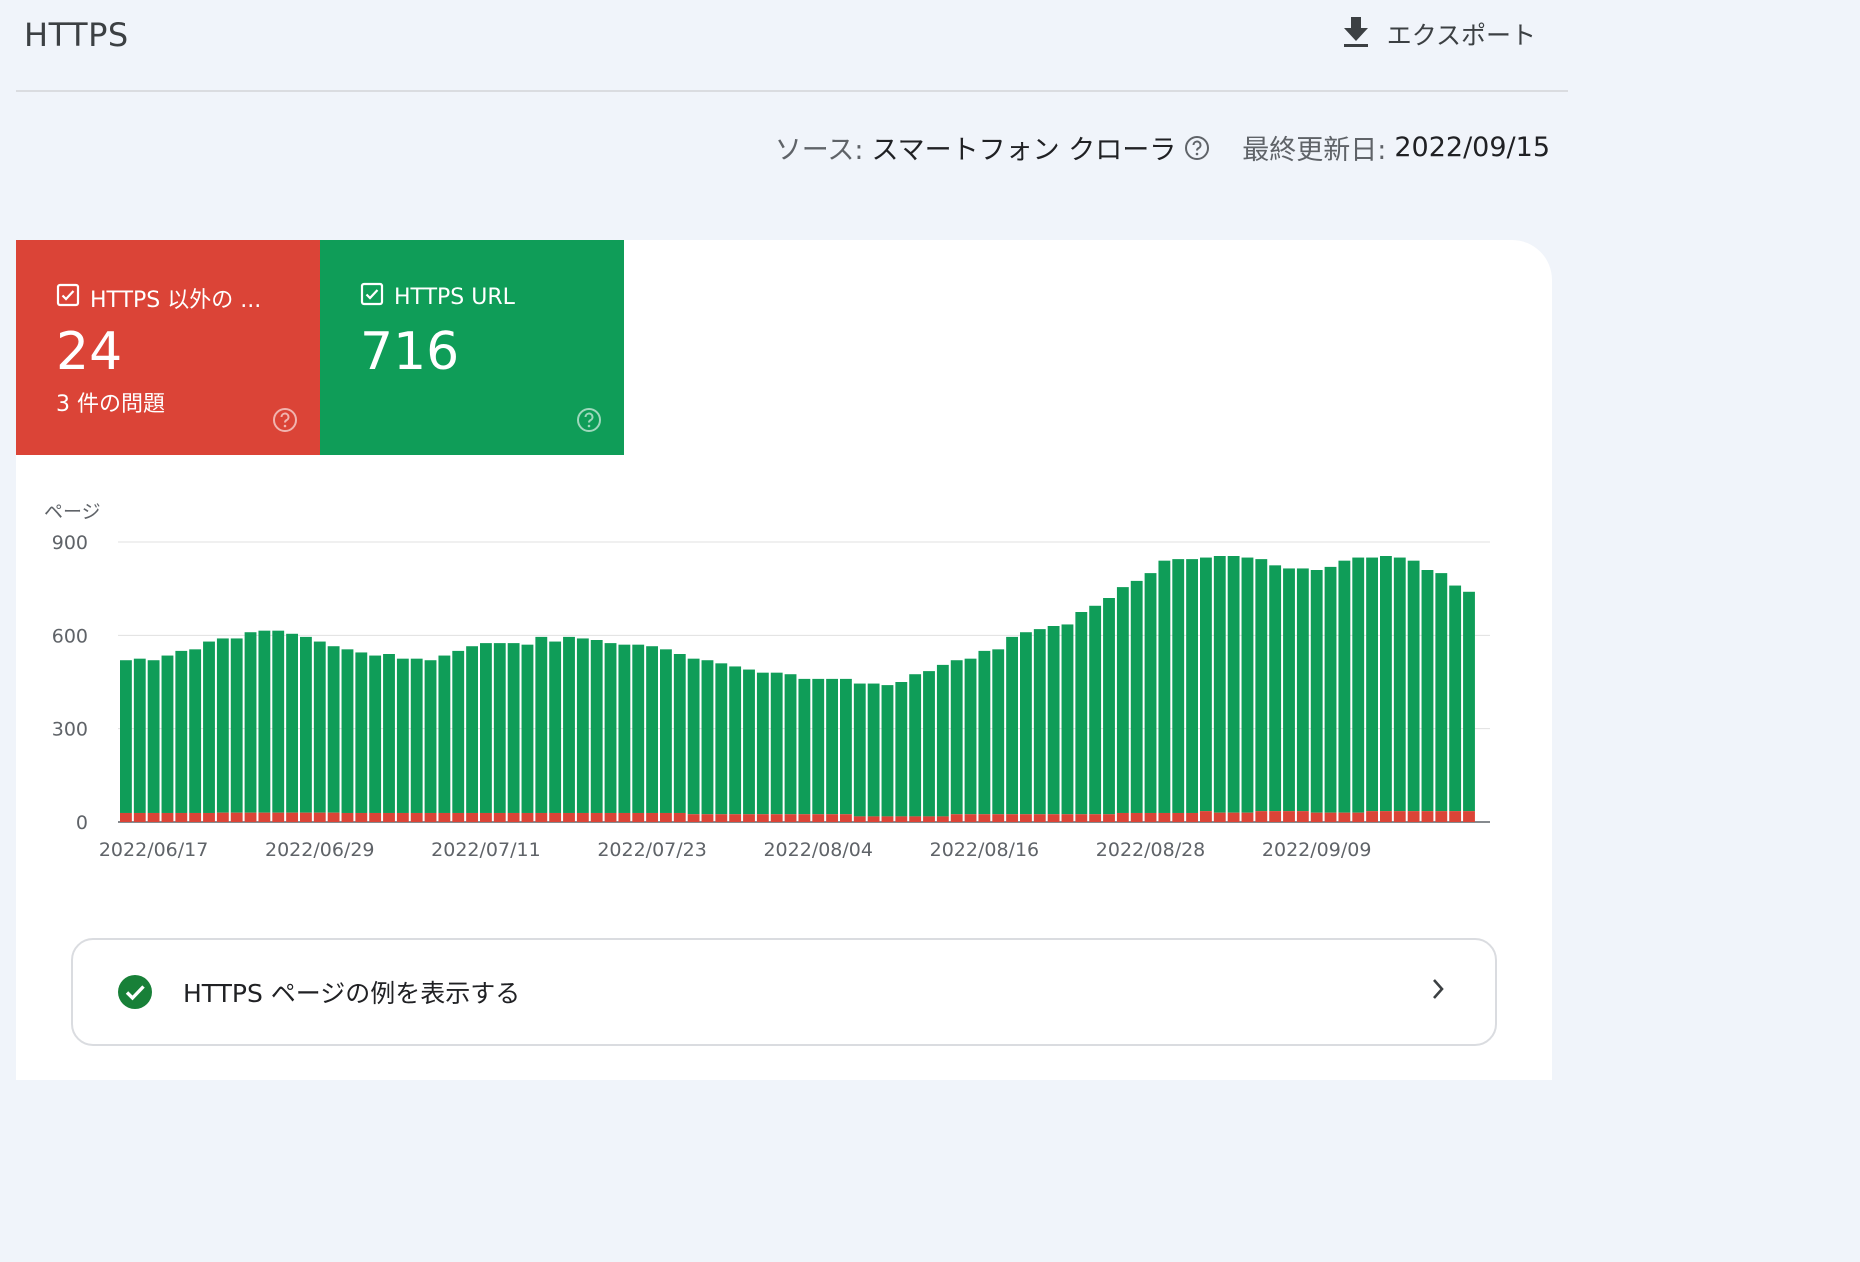 This screenshot has height=1262, width=1860. Describe the element at coordinates (89, 352) in the screenshot. I see `tile-value: 24` at that location.